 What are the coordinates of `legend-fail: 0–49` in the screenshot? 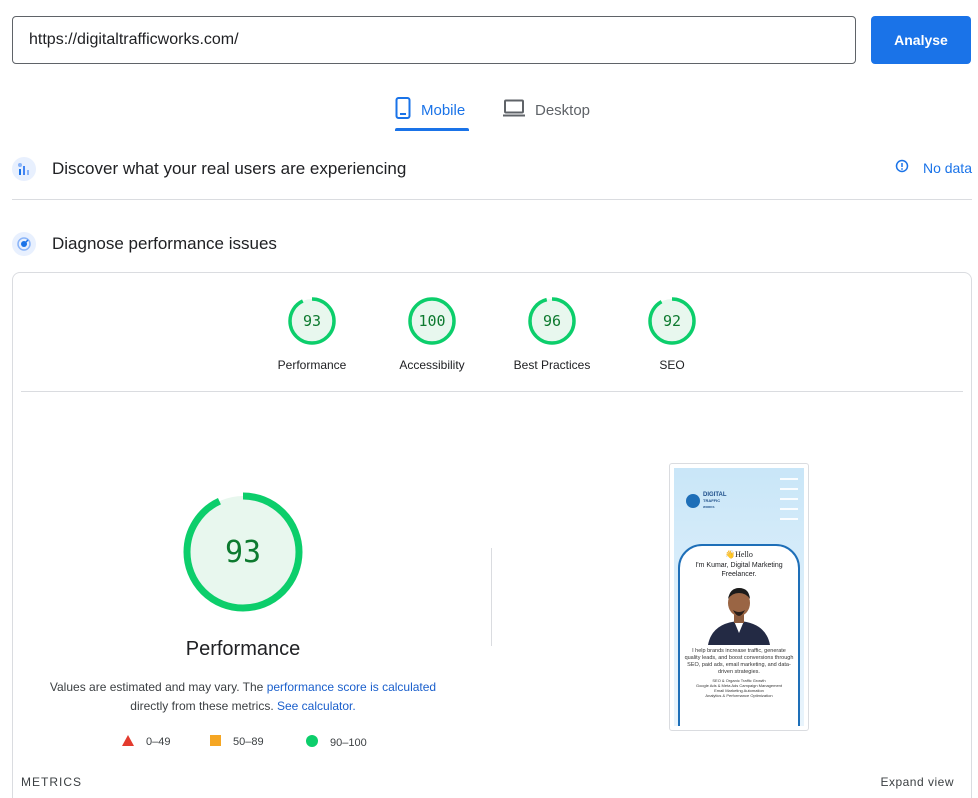 It's located at (146, 742).